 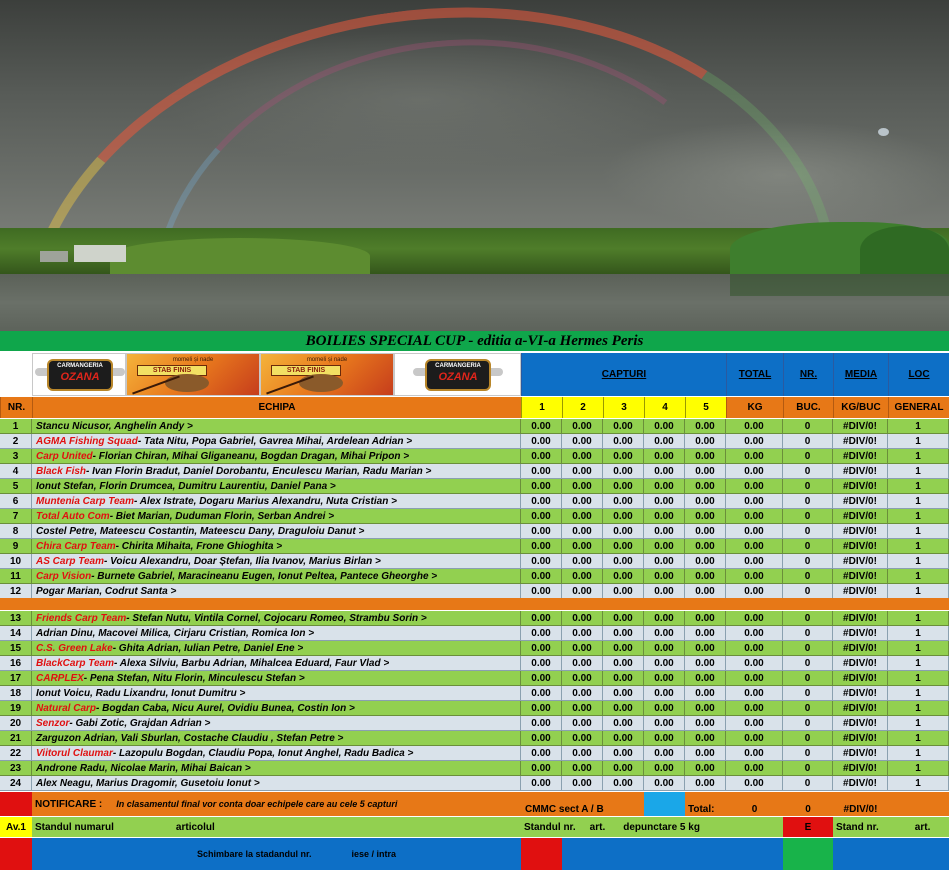 I want to click on header-capturi: CAPTURI, so click(x=623, y=374).